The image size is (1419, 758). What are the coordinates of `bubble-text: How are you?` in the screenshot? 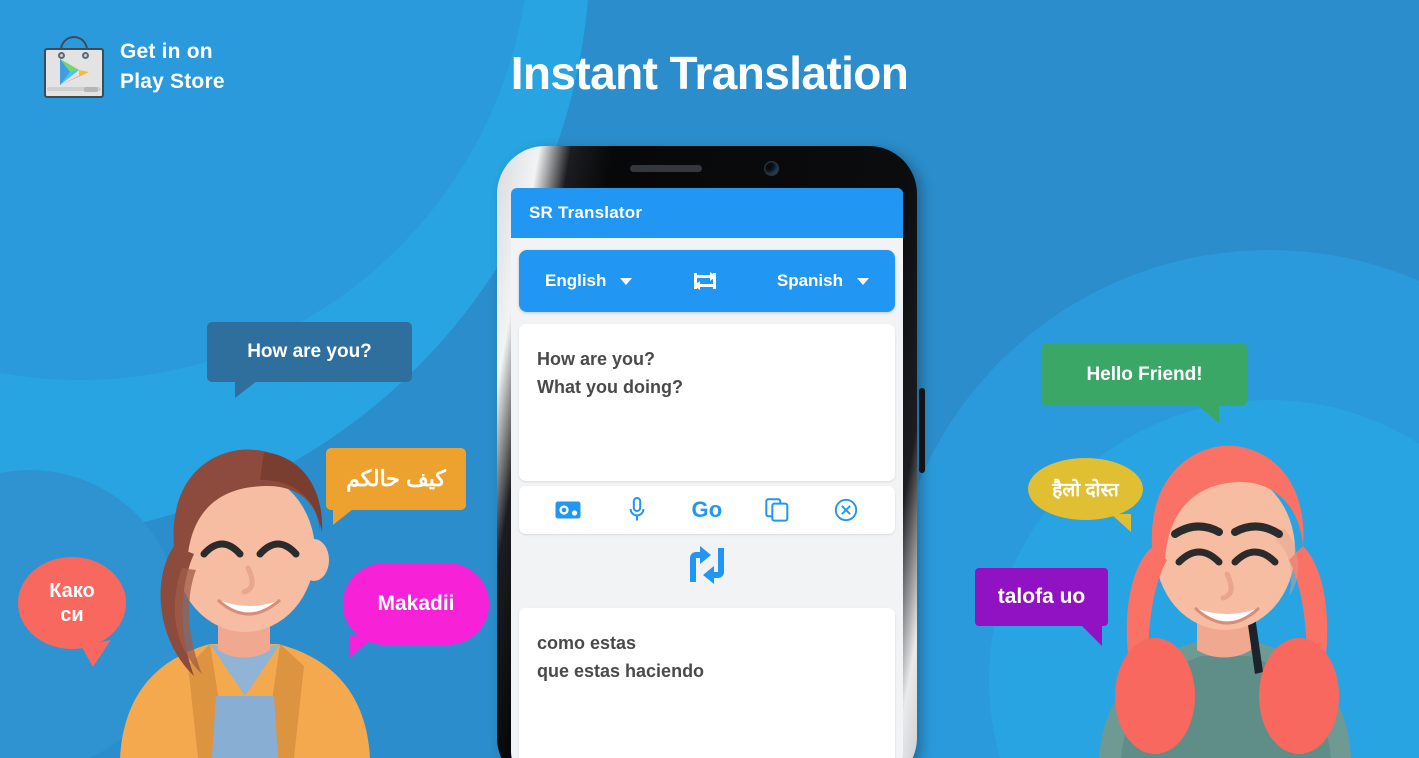 It's located at (309, 351).